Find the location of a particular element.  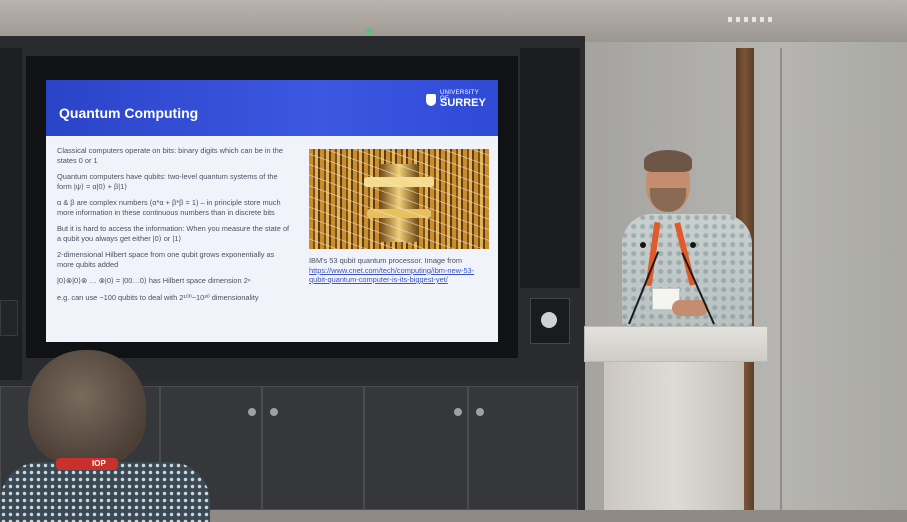

logo-big-text: SURREY is located at coordinates (463, 103).